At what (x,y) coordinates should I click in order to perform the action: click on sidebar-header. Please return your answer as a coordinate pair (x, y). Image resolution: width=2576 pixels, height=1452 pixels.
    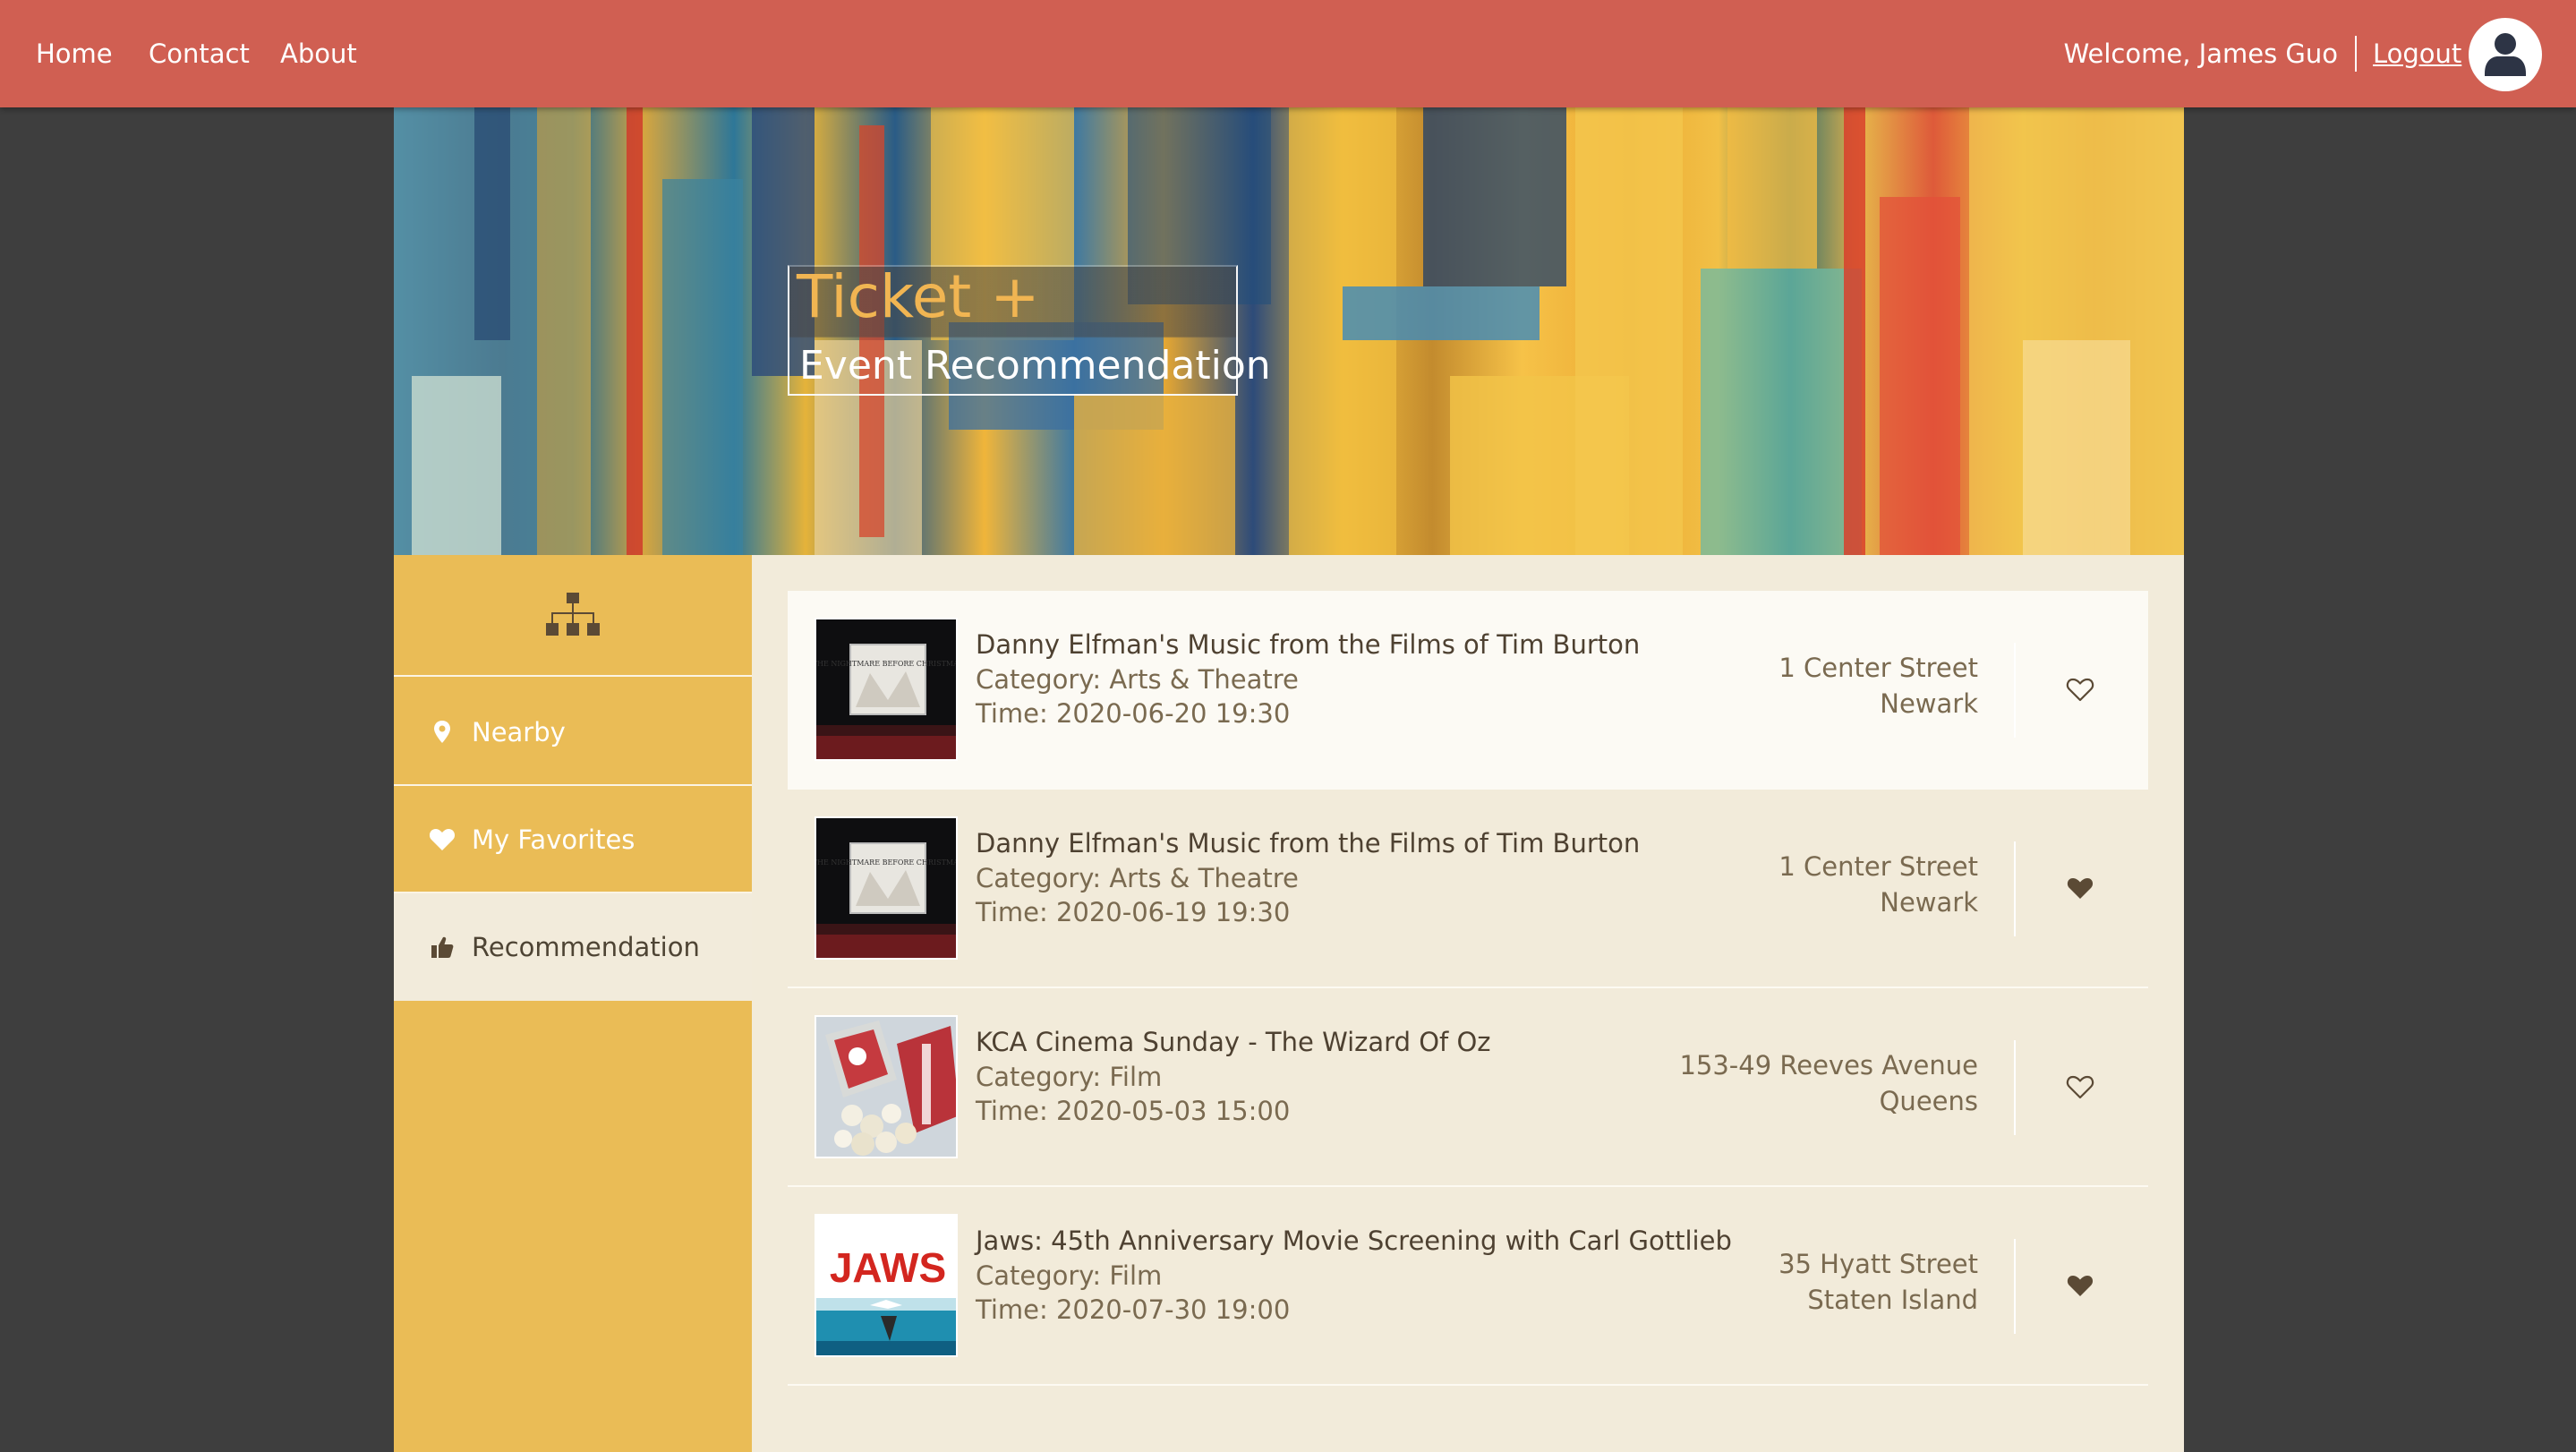
    Looking at the image, I should click on (573, 616).